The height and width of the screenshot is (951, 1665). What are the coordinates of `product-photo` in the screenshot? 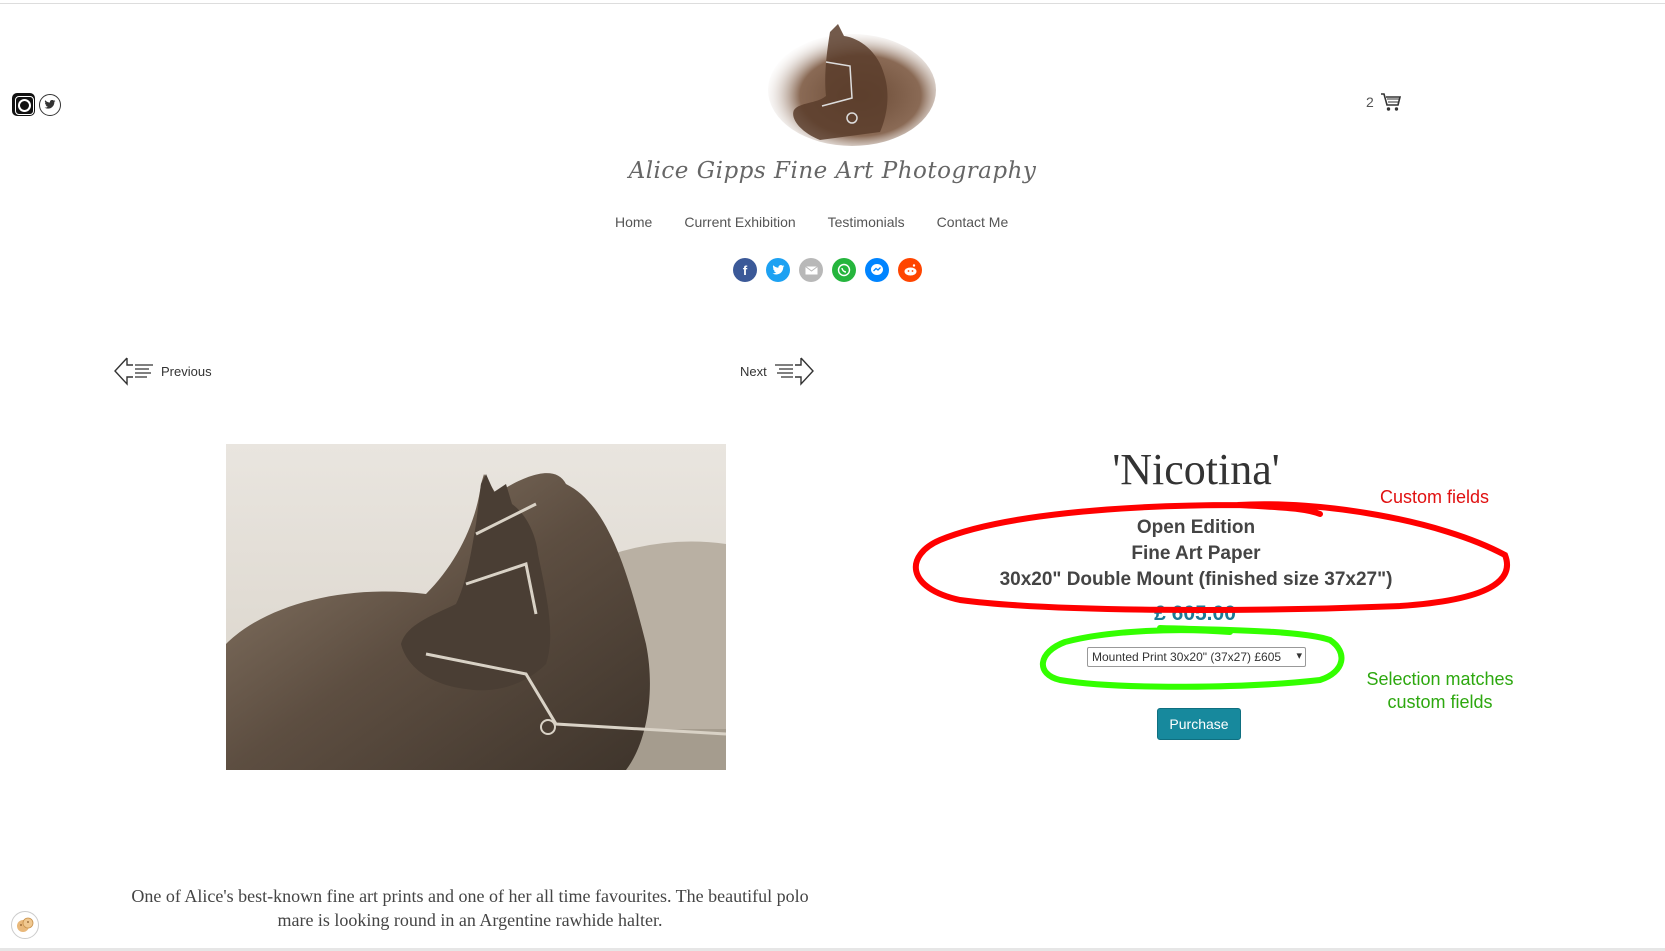 It's located at (476, 607).